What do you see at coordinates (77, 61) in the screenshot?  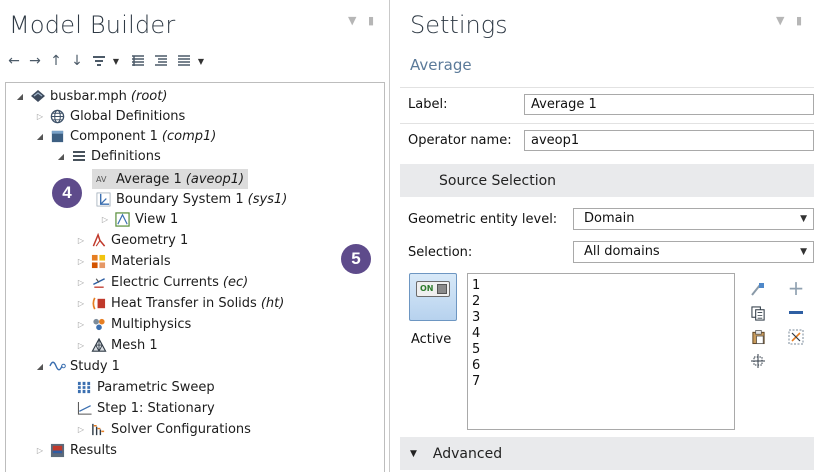 I see `move-down-icon: ↓` at bounding box center [77, 61].